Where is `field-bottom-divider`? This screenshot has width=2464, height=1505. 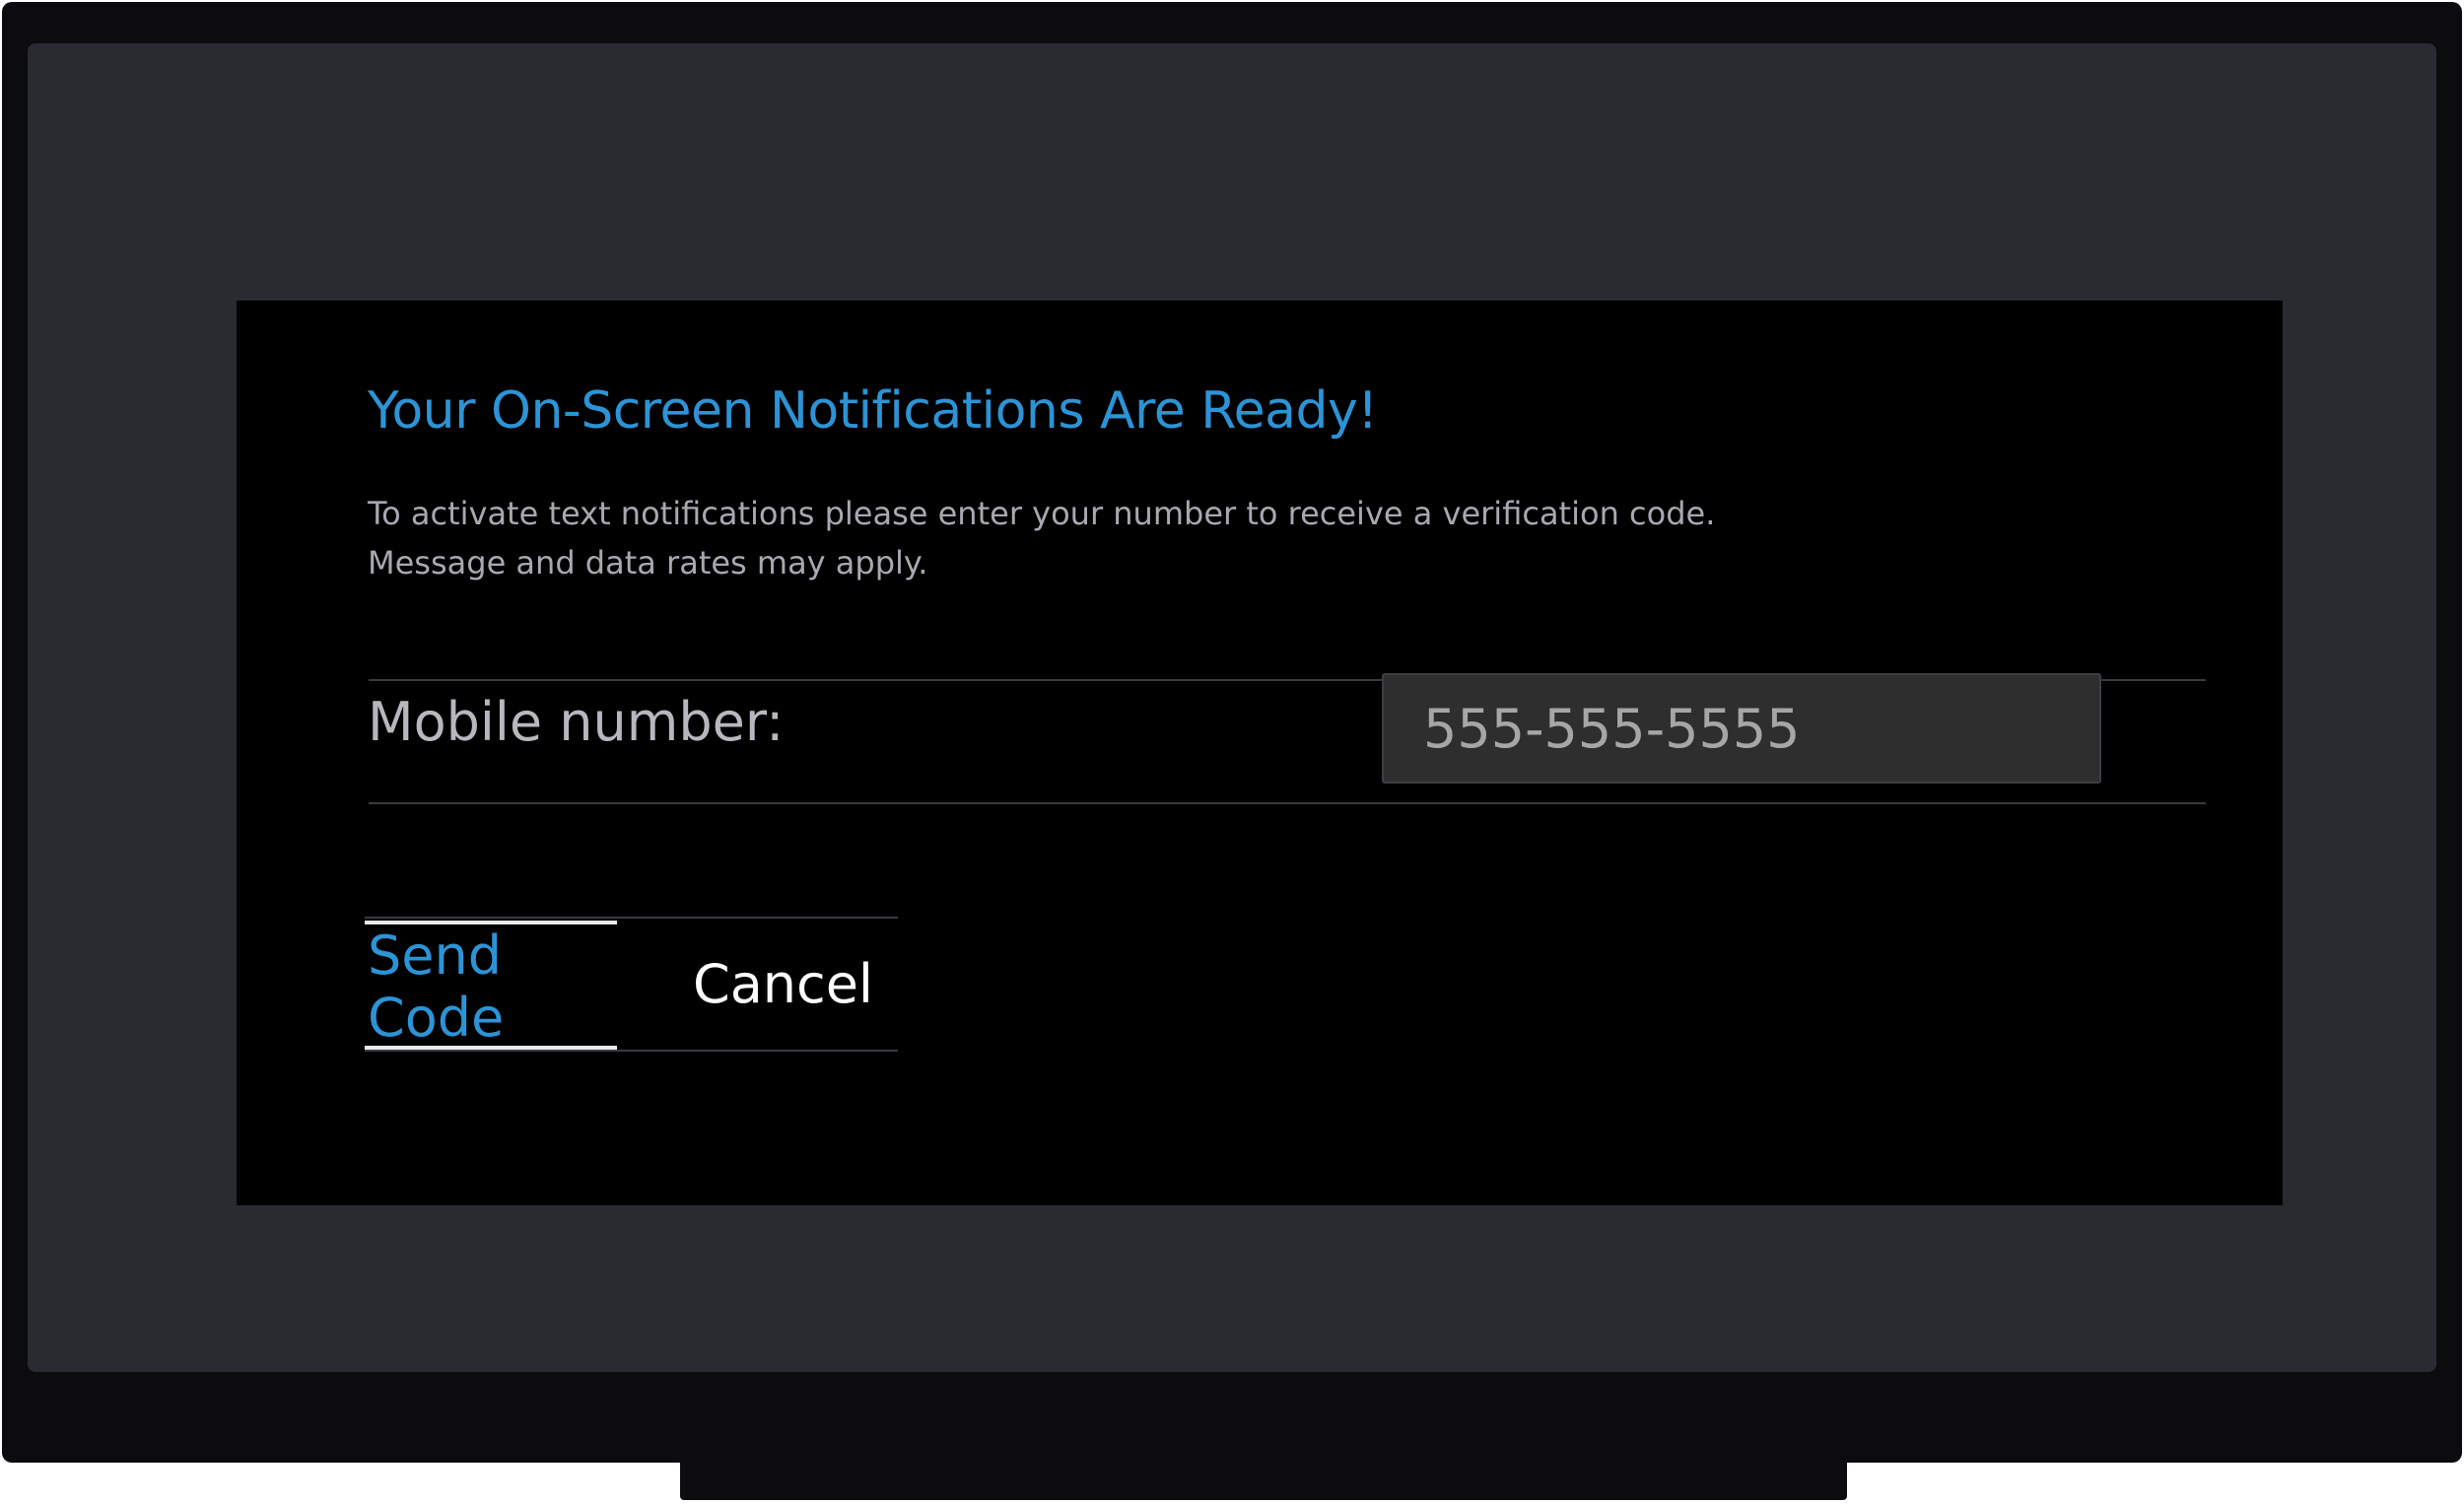
field-bottom-divider is located at coordinates (1287, 803).